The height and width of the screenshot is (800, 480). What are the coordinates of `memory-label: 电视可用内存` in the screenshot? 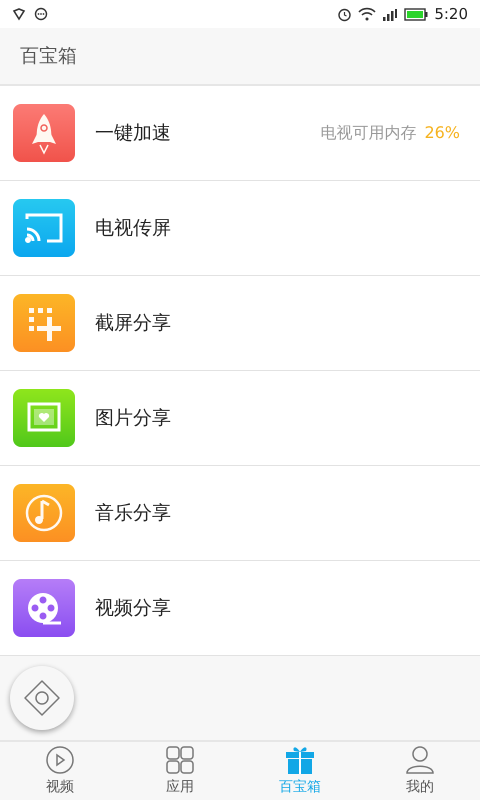 It's located at (368, 133).